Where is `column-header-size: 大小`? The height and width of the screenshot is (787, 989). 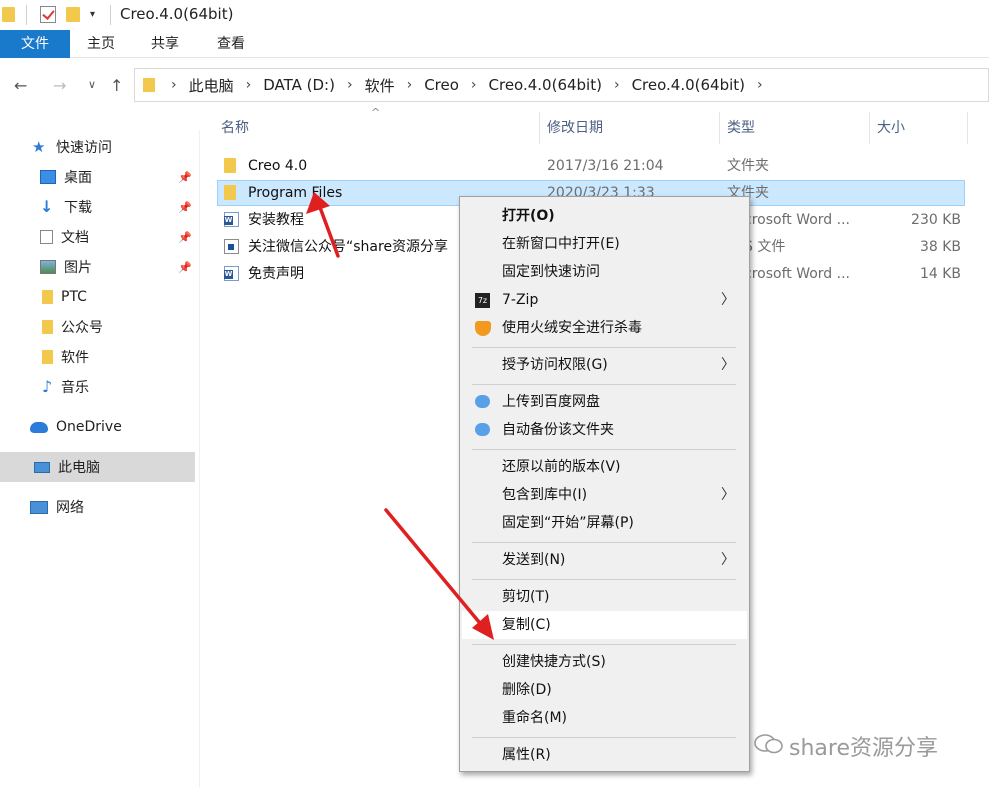
column-header-size: 大小 is located at coordinates (891, 128).